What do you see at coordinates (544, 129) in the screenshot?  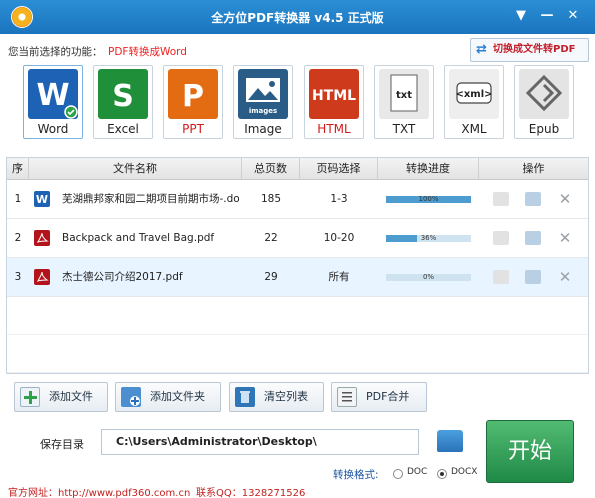 I see `format-epub-label: Epub` at bounding box center [544, 129].